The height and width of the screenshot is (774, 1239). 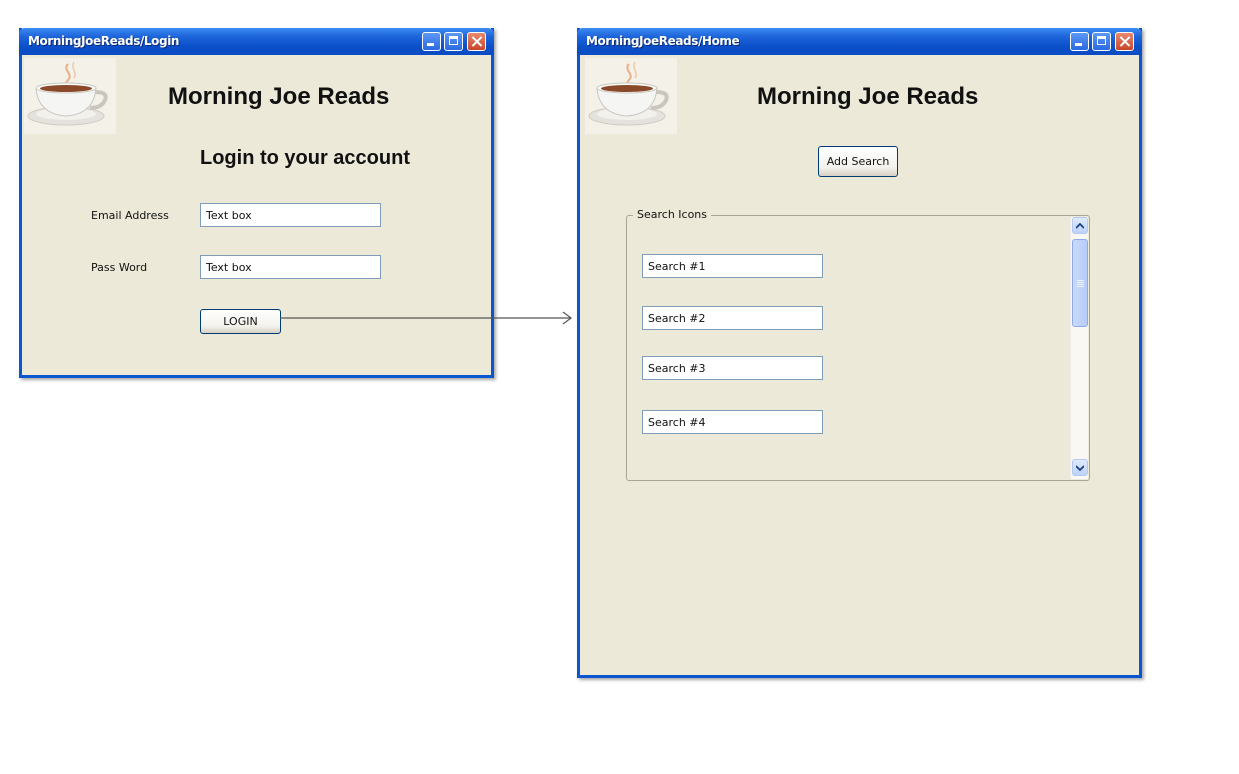 What do you see at coordinates (240, 321) in the screenshot?
I see `login-button: LOGIN` at bounding box center [240, 321].